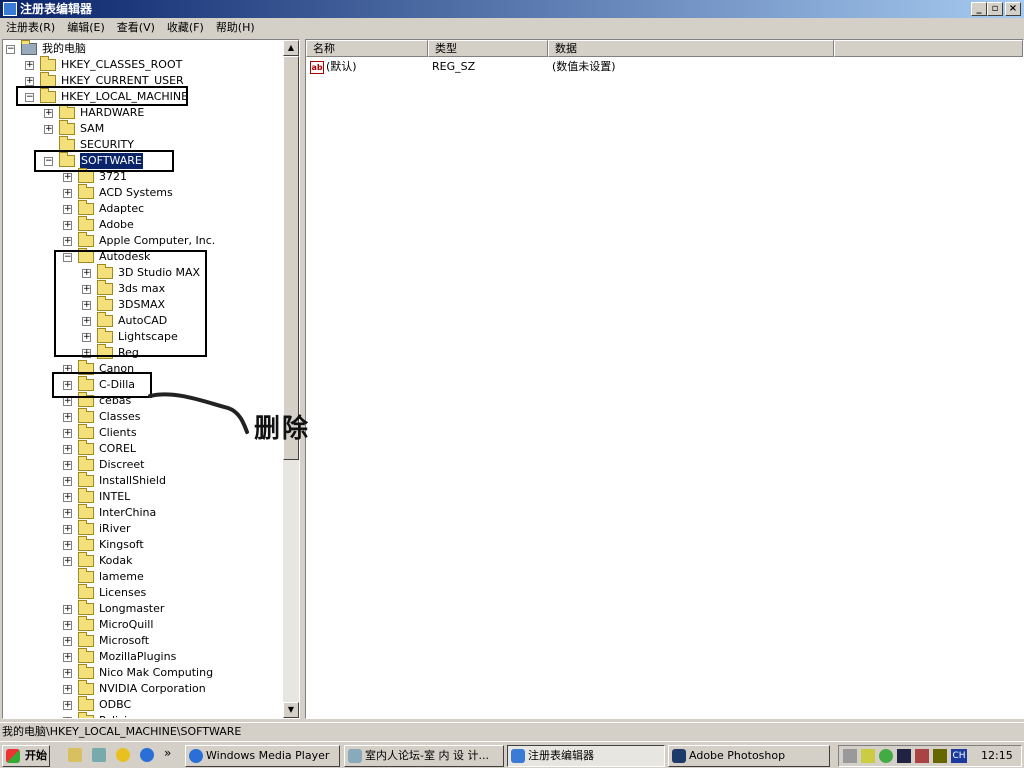 The image size is (1024, 768). What do you see at coordinates (167, 753) in the screenshot?
I see `chevron-icon: »` at bounding box center [167, 753].